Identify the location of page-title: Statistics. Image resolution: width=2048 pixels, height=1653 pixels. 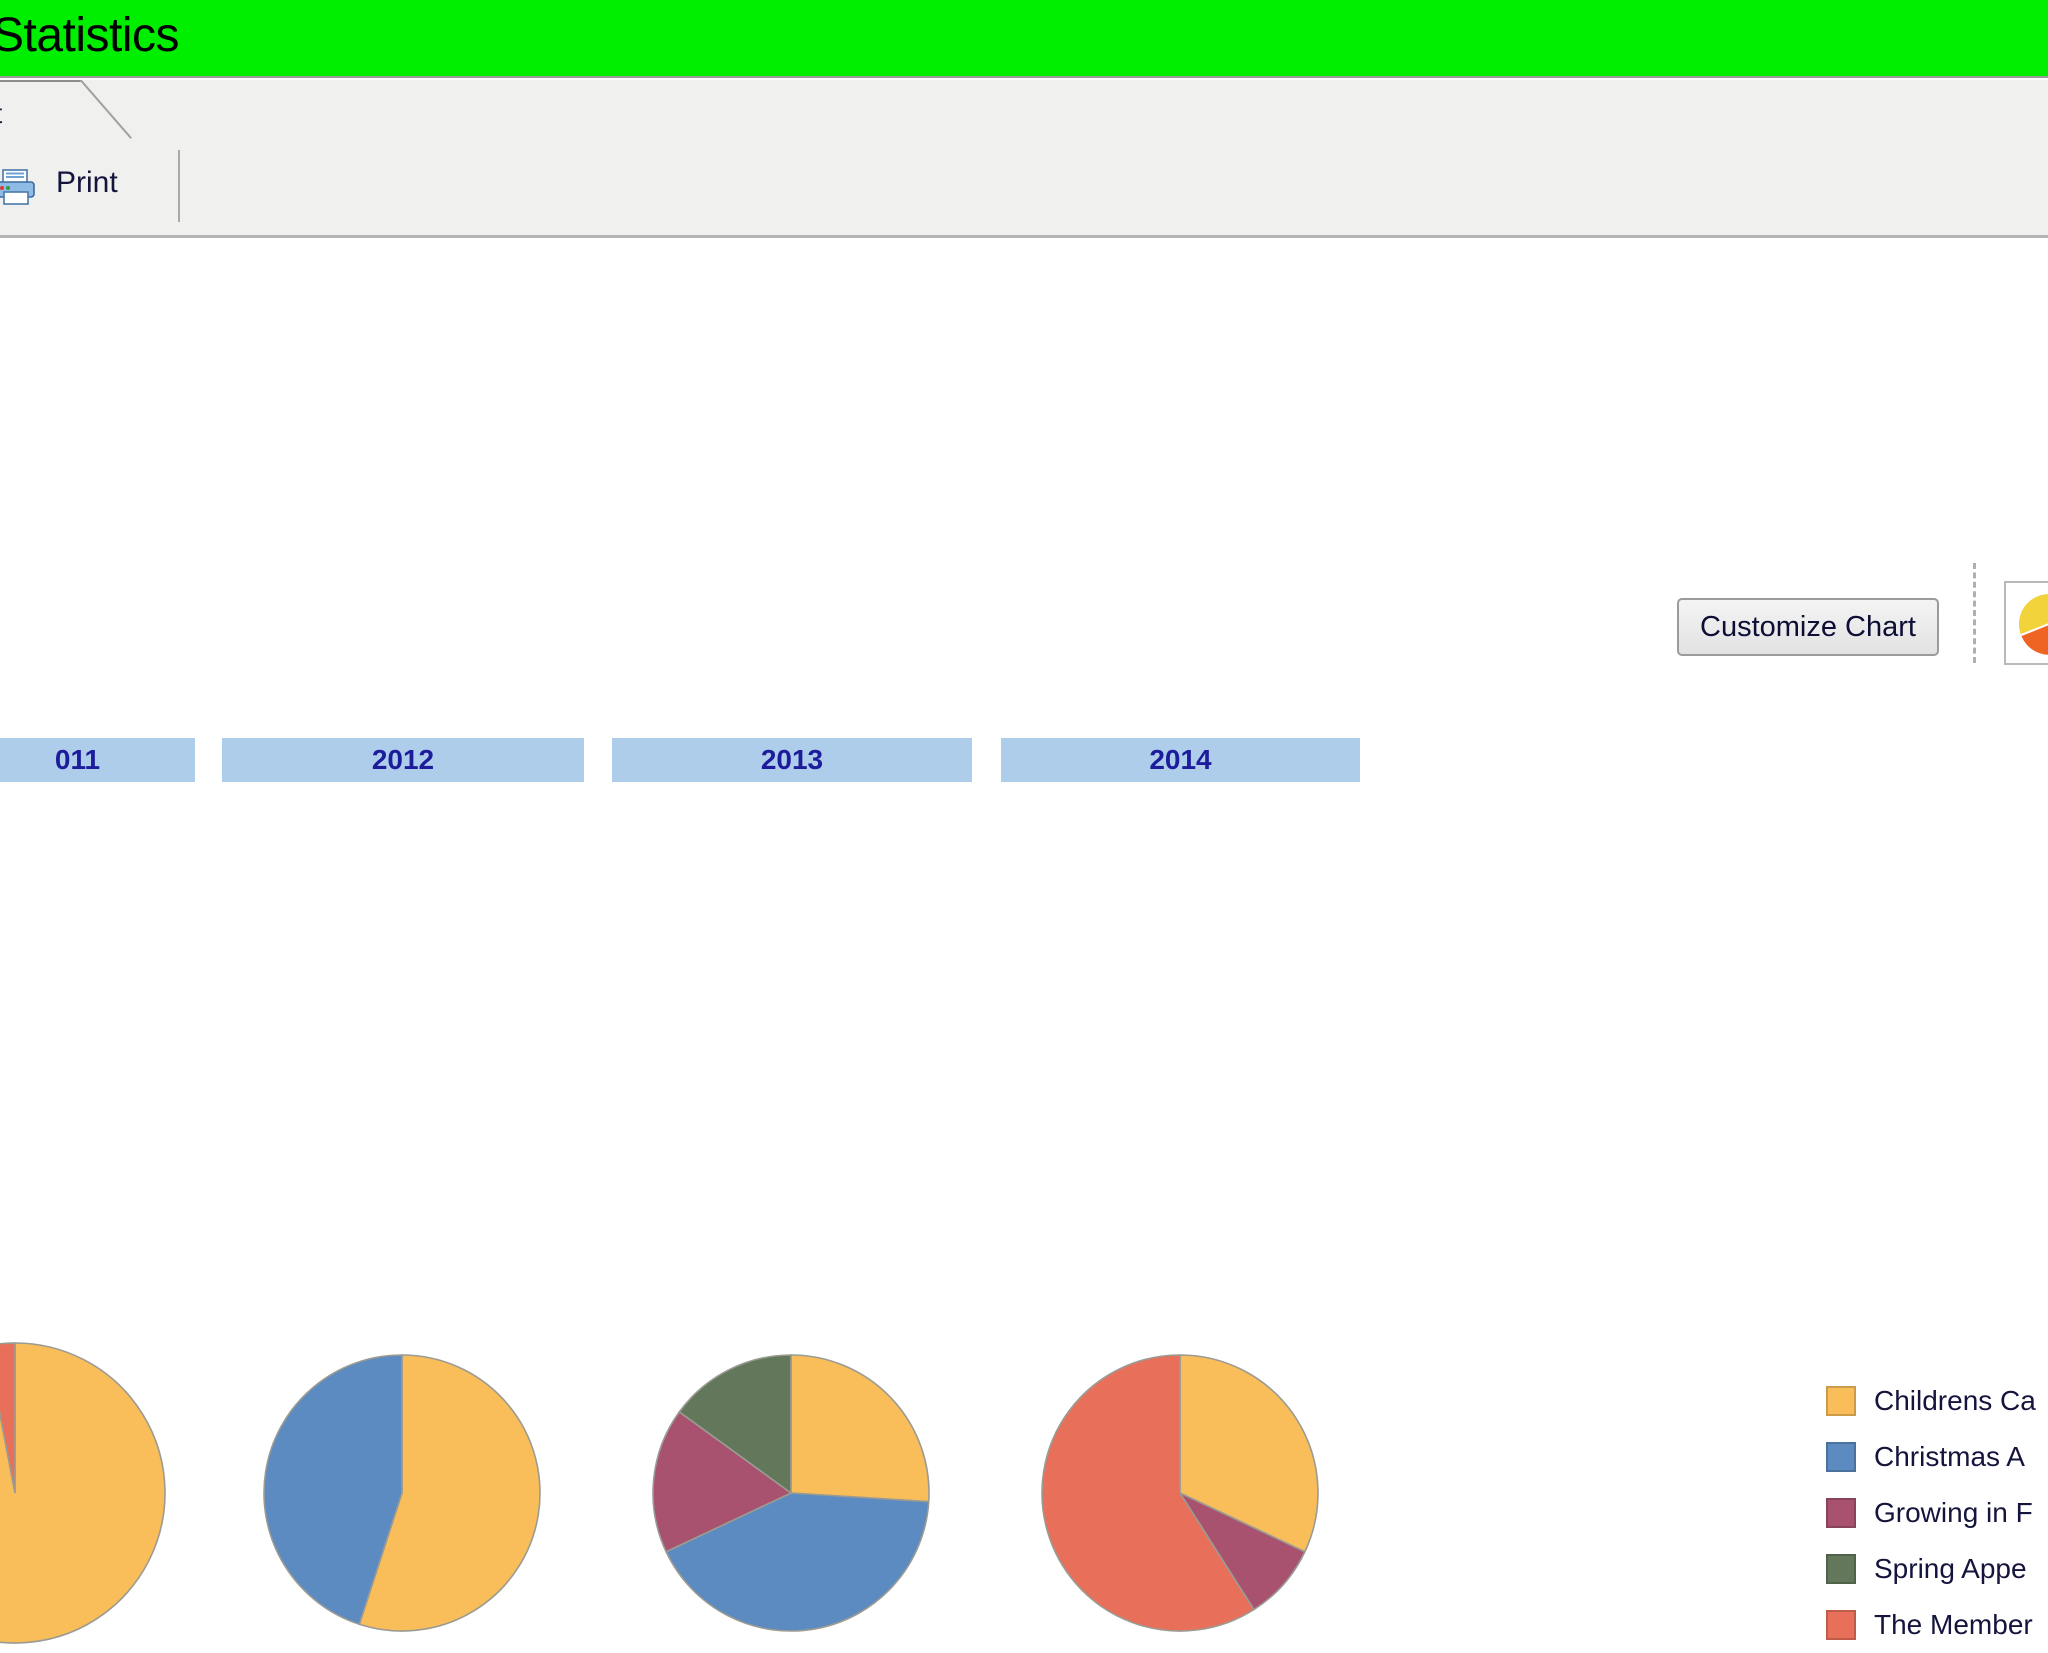
(90, 35).